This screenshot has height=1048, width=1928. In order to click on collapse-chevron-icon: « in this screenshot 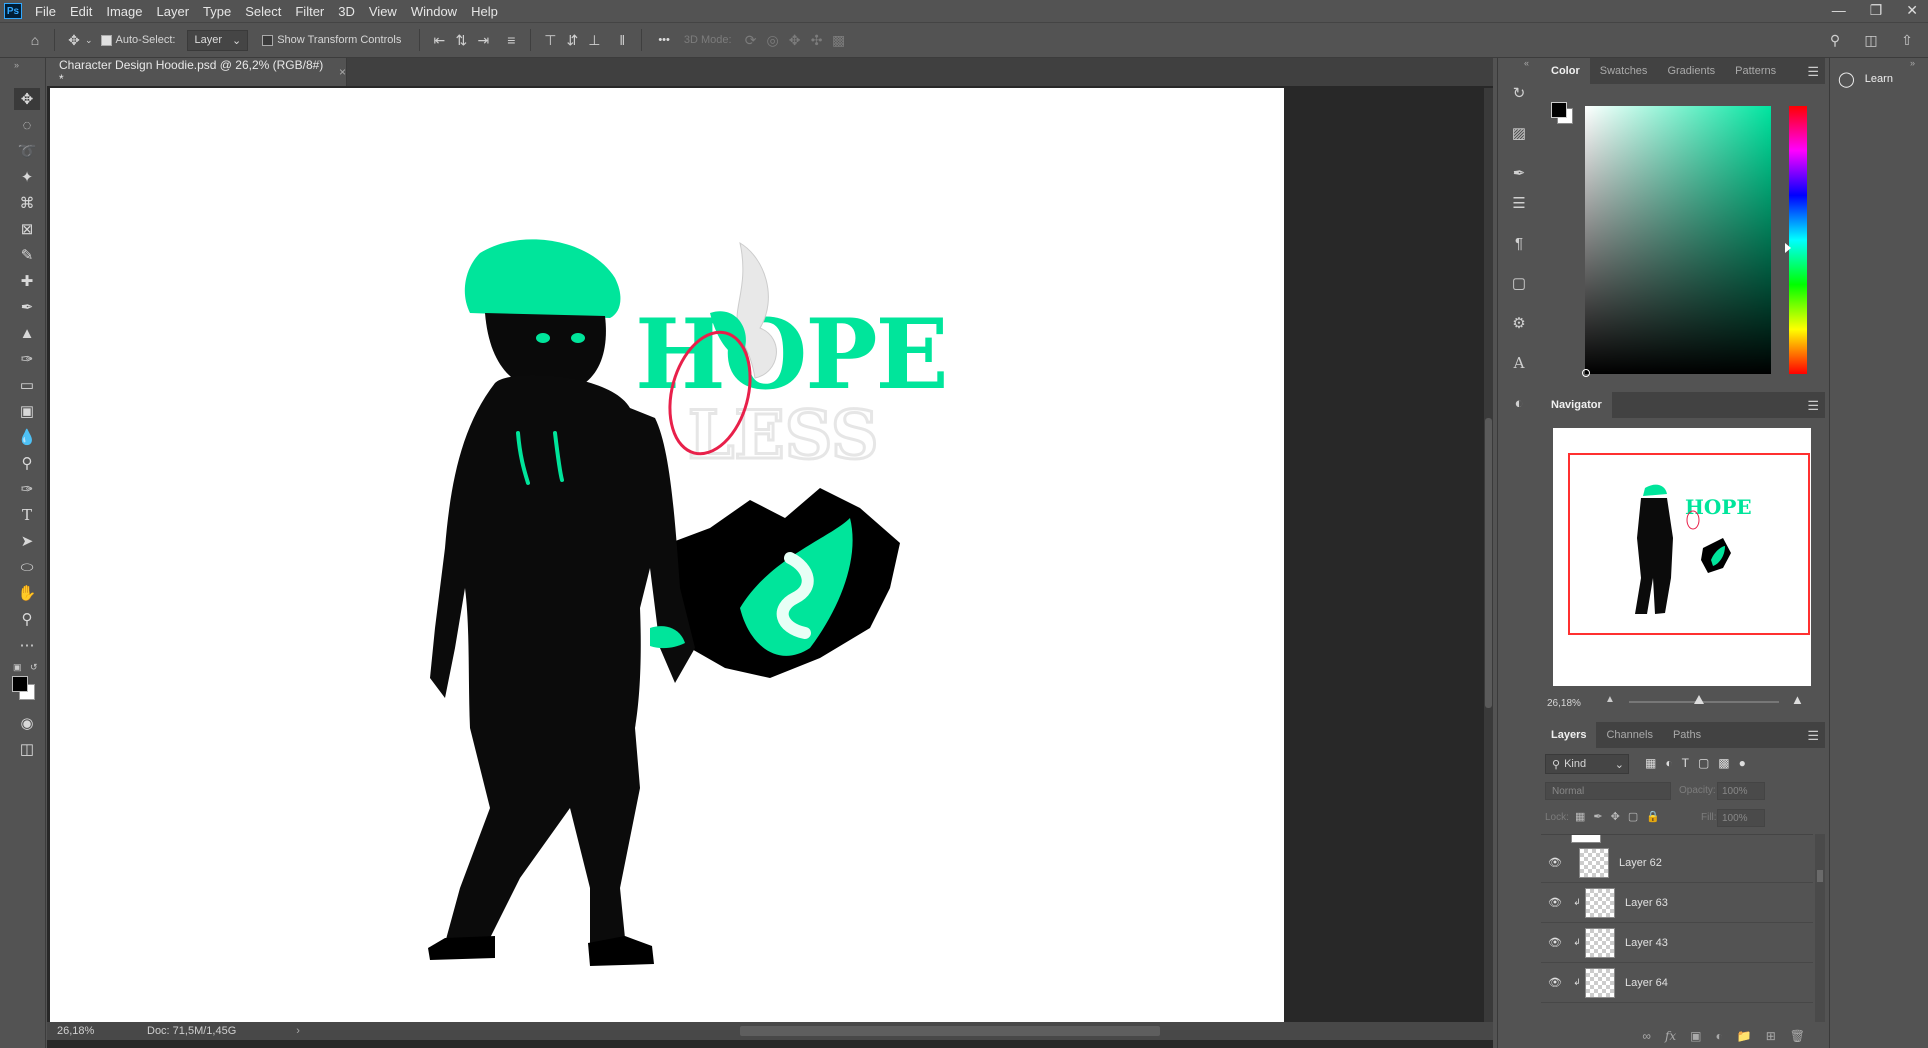, I will do `click(1526, 63)`.